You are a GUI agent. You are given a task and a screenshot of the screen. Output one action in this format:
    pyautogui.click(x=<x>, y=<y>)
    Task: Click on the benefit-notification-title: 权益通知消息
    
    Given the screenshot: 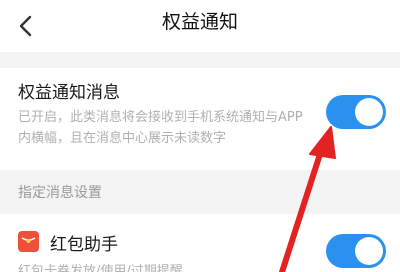 What is the action you would take?
    pyautogui.click(x=69, y=93)
    